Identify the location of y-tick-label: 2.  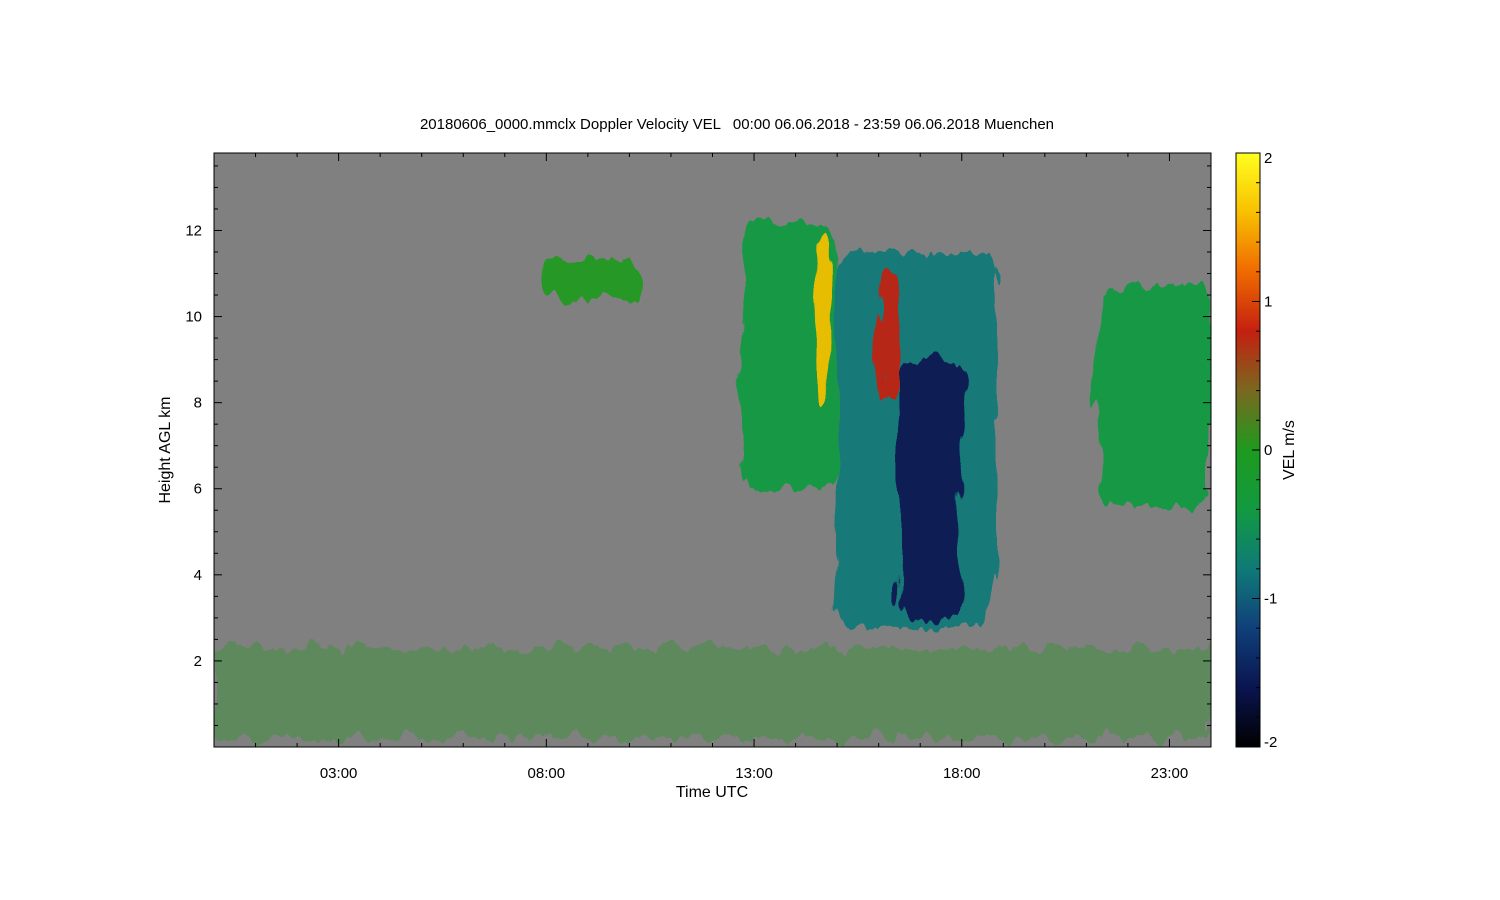
(198, 661).